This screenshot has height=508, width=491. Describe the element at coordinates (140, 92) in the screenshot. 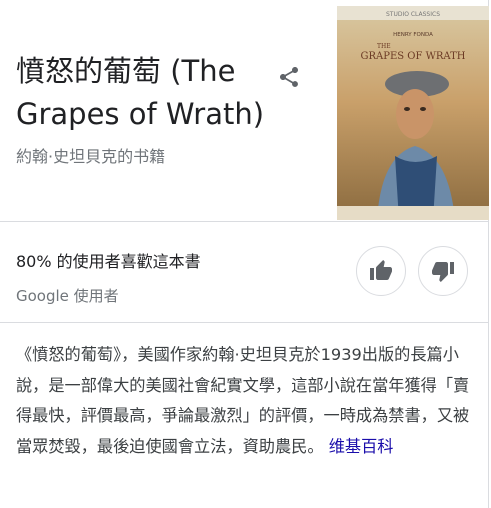

I see `book-title: 憤怒的葡萄 (The Grapes of Wrath)` at that location.